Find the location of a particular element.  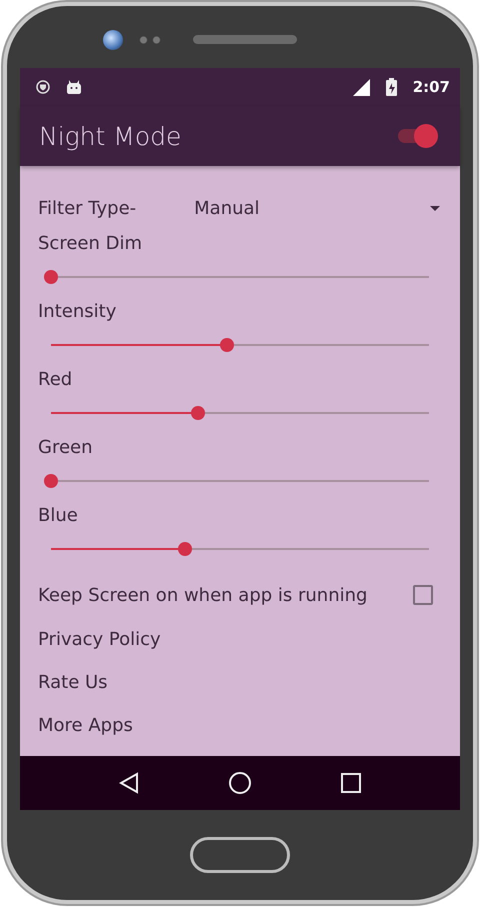

menu-link: Privacy Policy is located at coordinates (99, 639).